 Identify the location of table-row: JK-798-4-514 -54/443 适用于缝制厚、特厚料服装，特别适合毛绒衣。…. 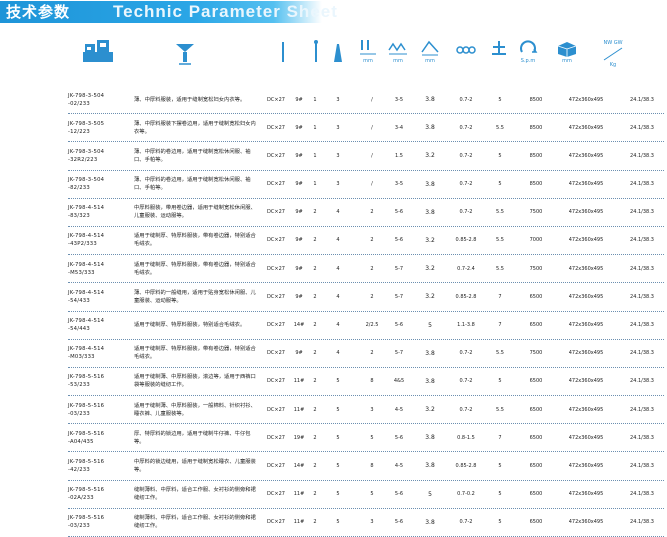
(366, 326).